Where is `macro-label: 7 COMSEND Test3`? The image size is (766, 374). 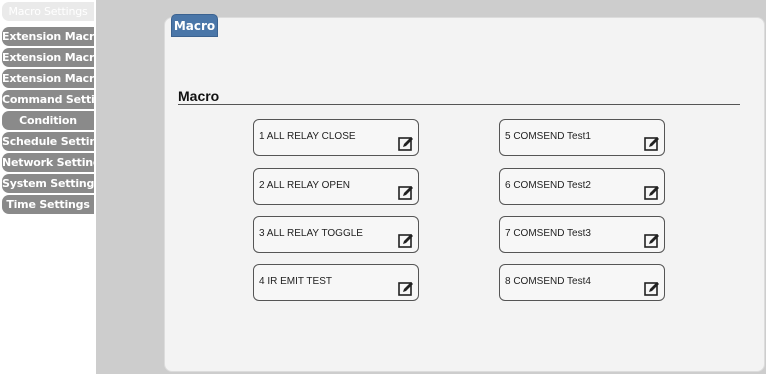
macro-label: 7 COMSEND Test3 is located at coordinates (548, 233).